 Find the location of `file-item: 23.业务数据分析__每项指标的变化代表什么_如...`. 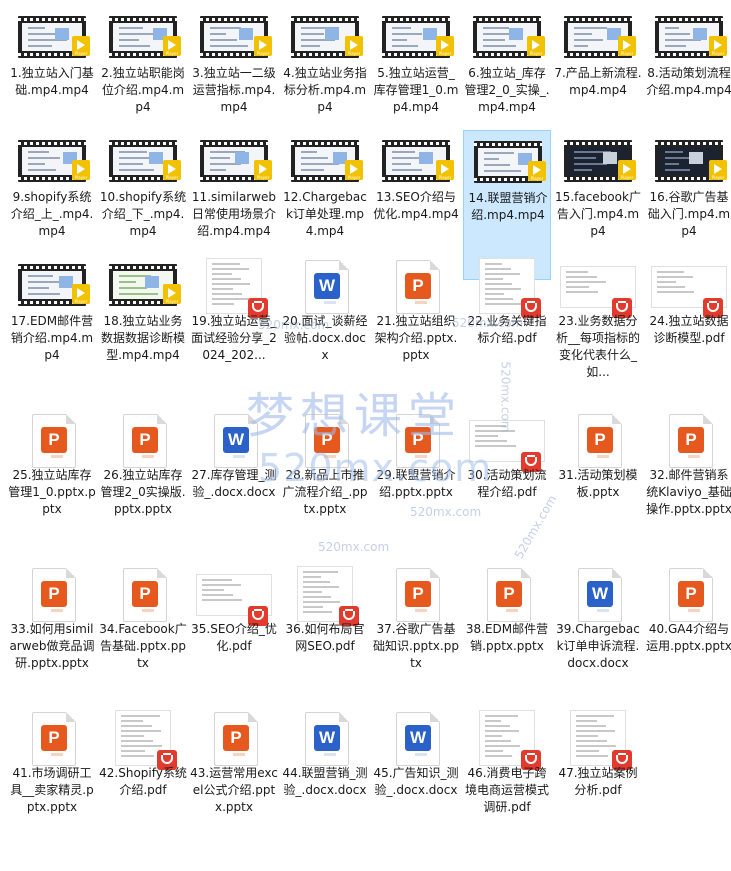

file-item: 23.业务数据分析__每项指标的变化代表什么_如... is located at coordinates (598, 329).